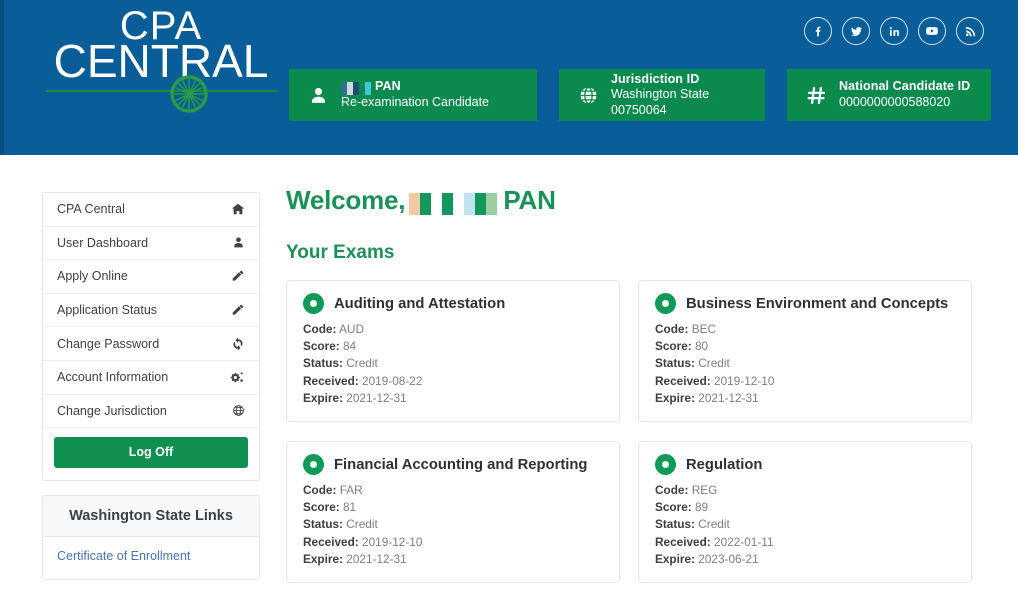 This screenshot has height=595, width=1018. Describe the element at coordinates (151, 411) in the screenshot. I see `sidebar-item-change-jurisdiction: Change Jurisdiction` at that location.